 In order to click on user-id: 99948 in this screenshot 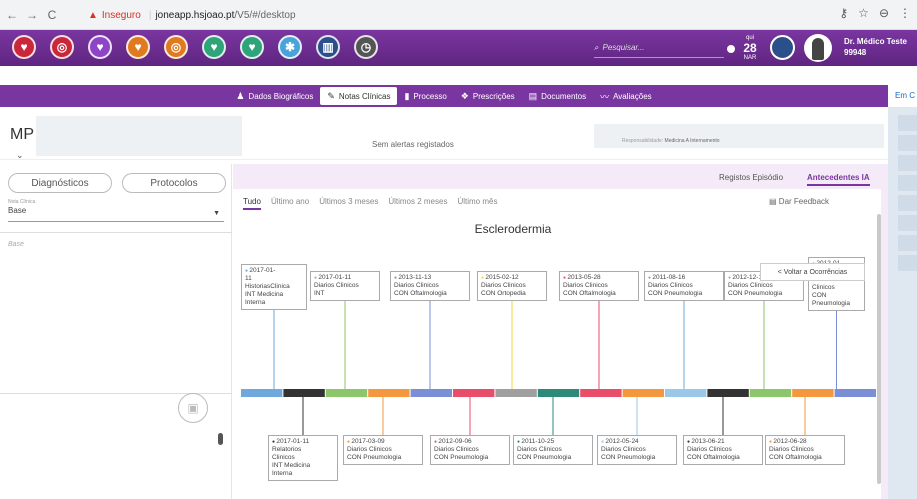, I will do `click(855, 52)`.